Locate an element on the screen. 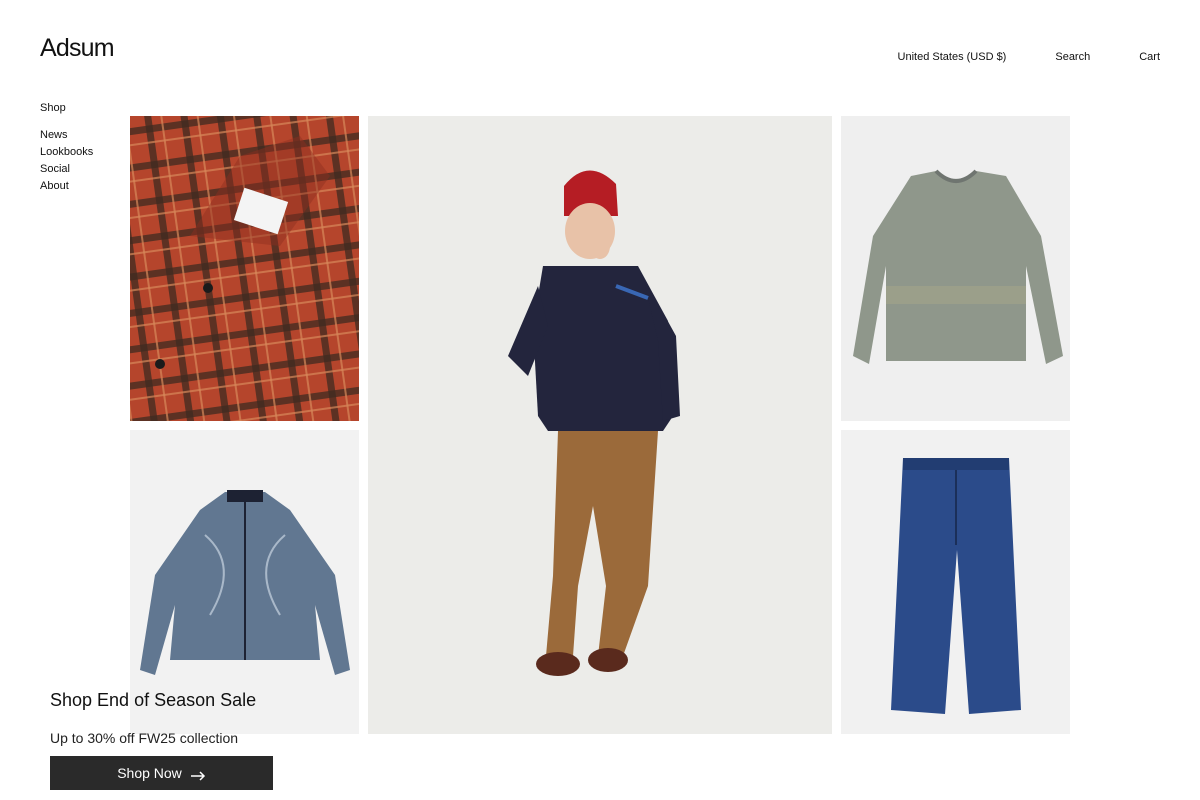  product-image-fleece-jacket is located at coordinates (244, 582).